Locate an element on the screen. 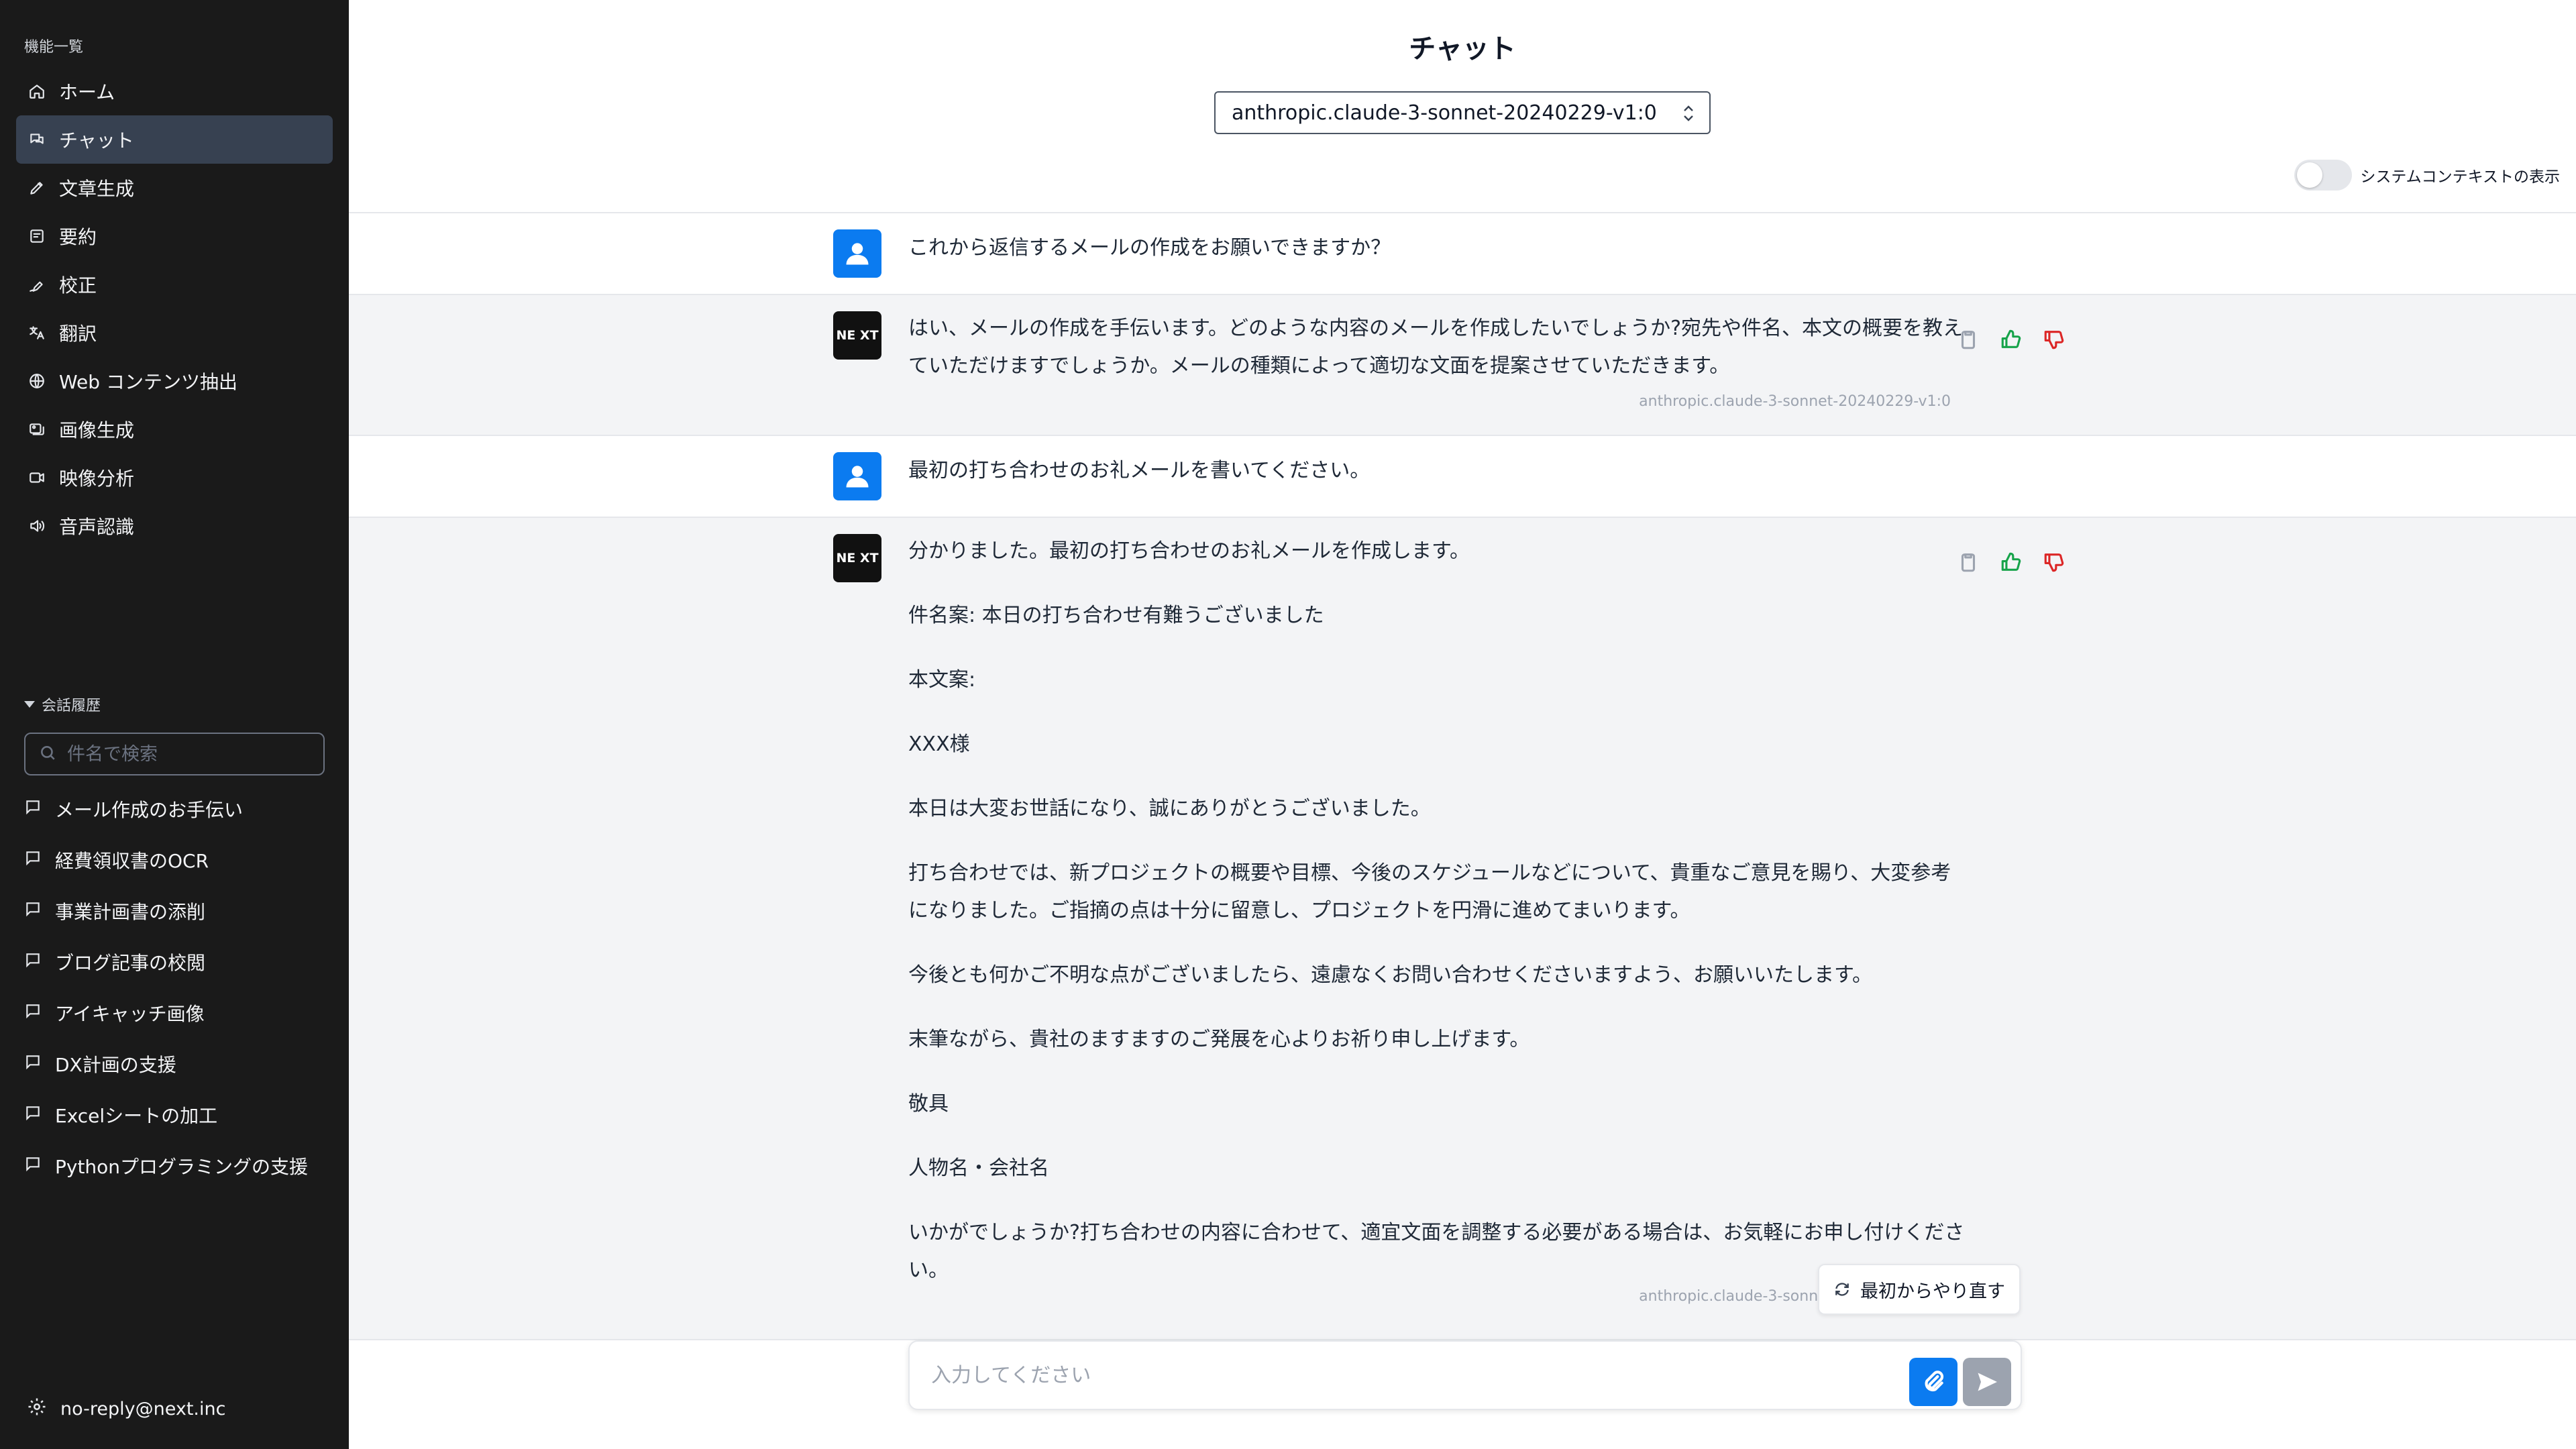 The image size is (2576, 1449). home-icon is located at coordinates (37, 91).